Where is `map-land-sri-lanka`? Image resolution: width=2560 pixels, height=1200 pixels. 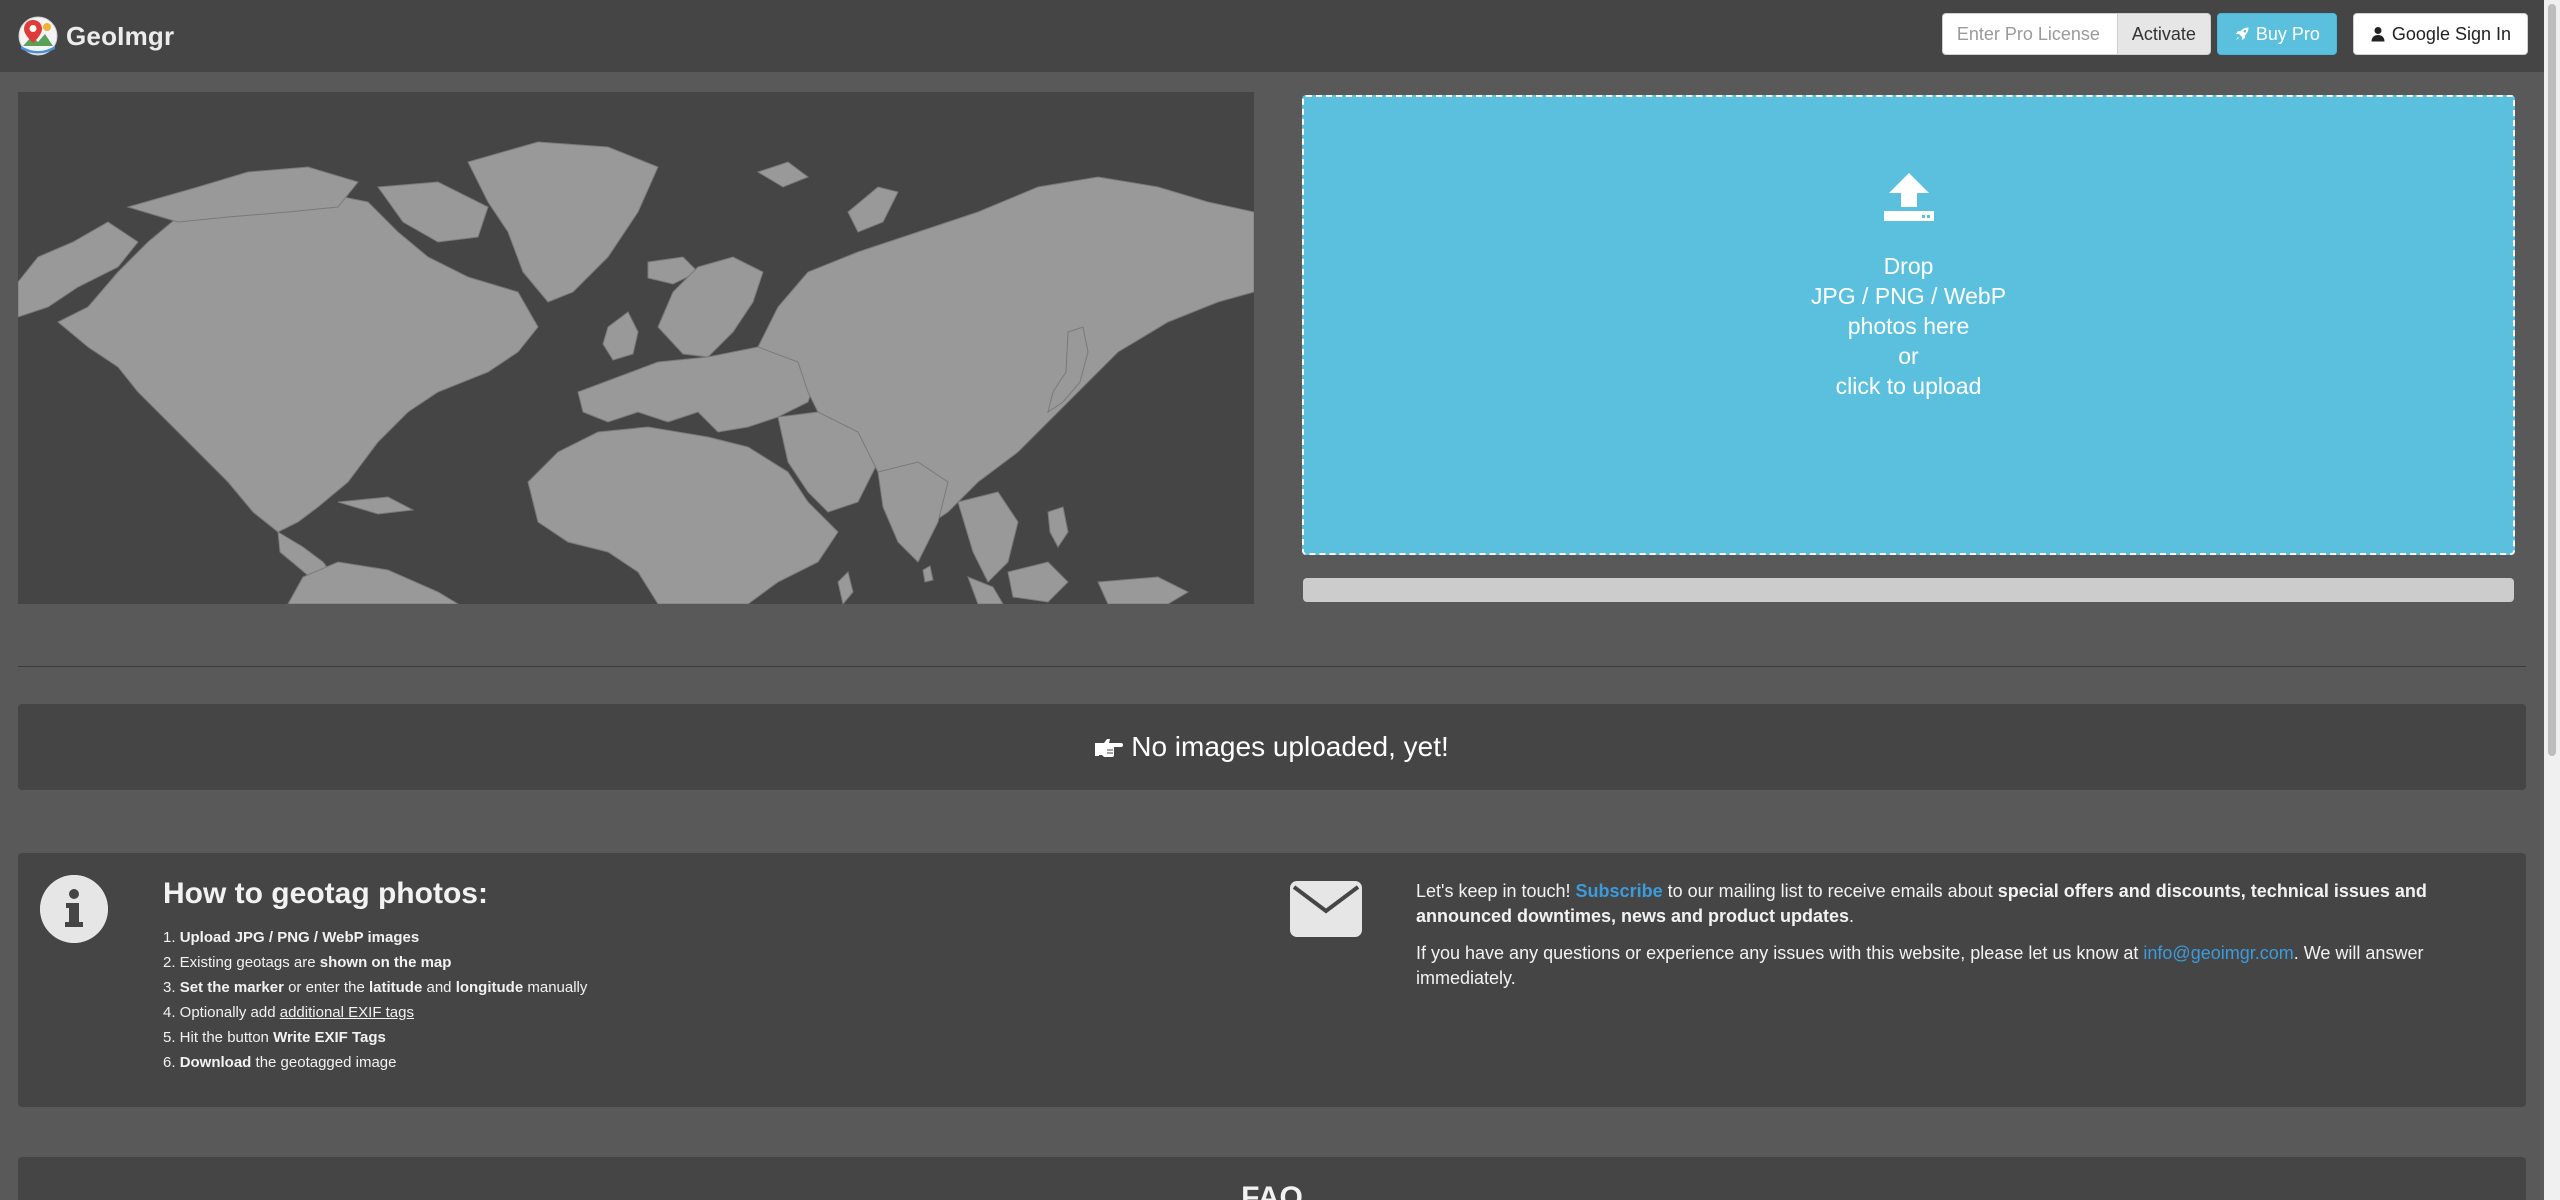 map-land-sri-lanka is located at coordinates (928, 574).